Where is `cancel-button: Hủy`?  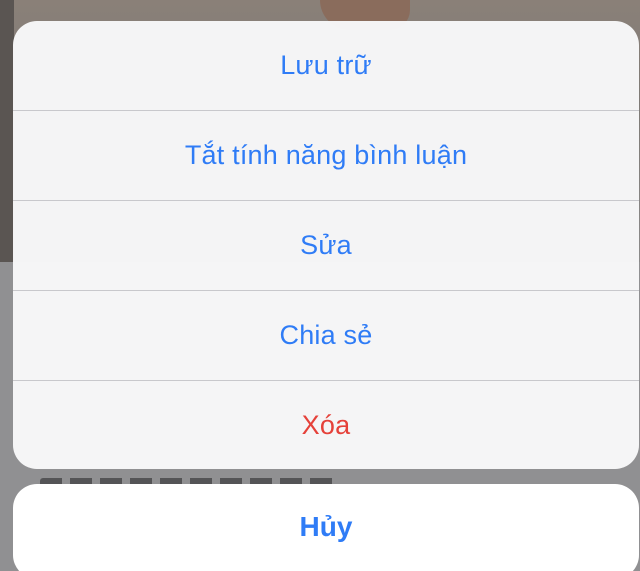
cancel-button: Hủy is located at coordinates (326, 527).